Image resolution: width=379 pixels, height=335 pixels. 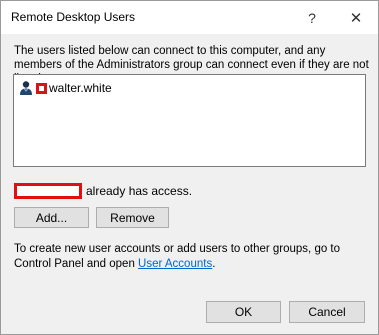 What do you see at coordinates (189, 17) in the screenshot?
I see `title-bar: Remote Desktop Users ? ✕` at bounding box center [189, 17].